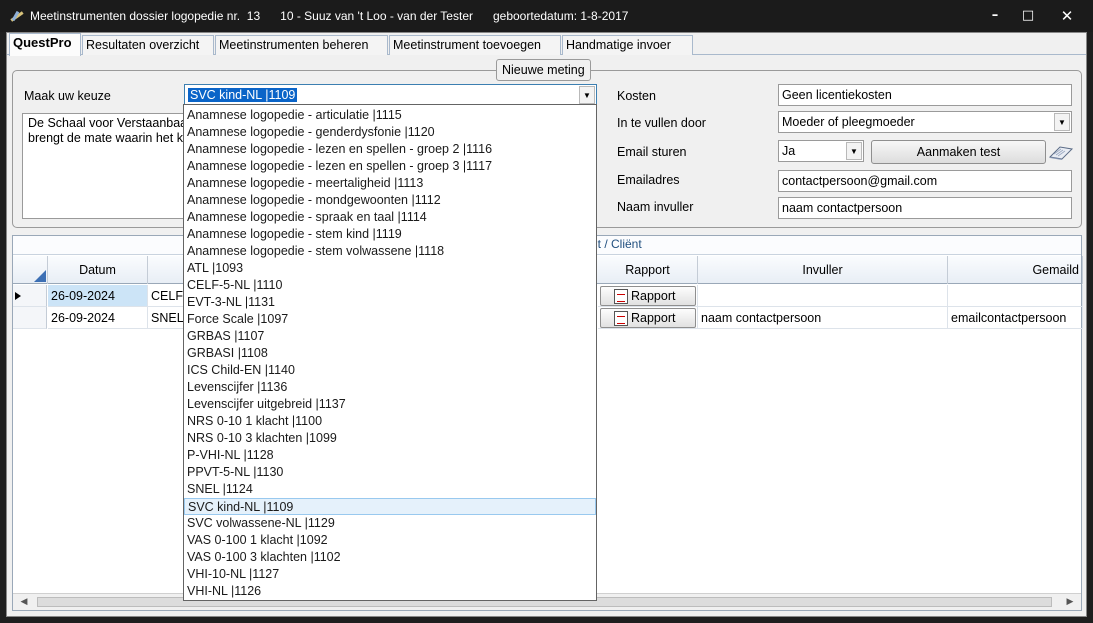 Image resolution: width=1093 pixels, height=623 pixels. Describe the element at coordinates (390, 285) in the screenshot. I see `dropdown-option: CELF-5-NL |1110` at that location.